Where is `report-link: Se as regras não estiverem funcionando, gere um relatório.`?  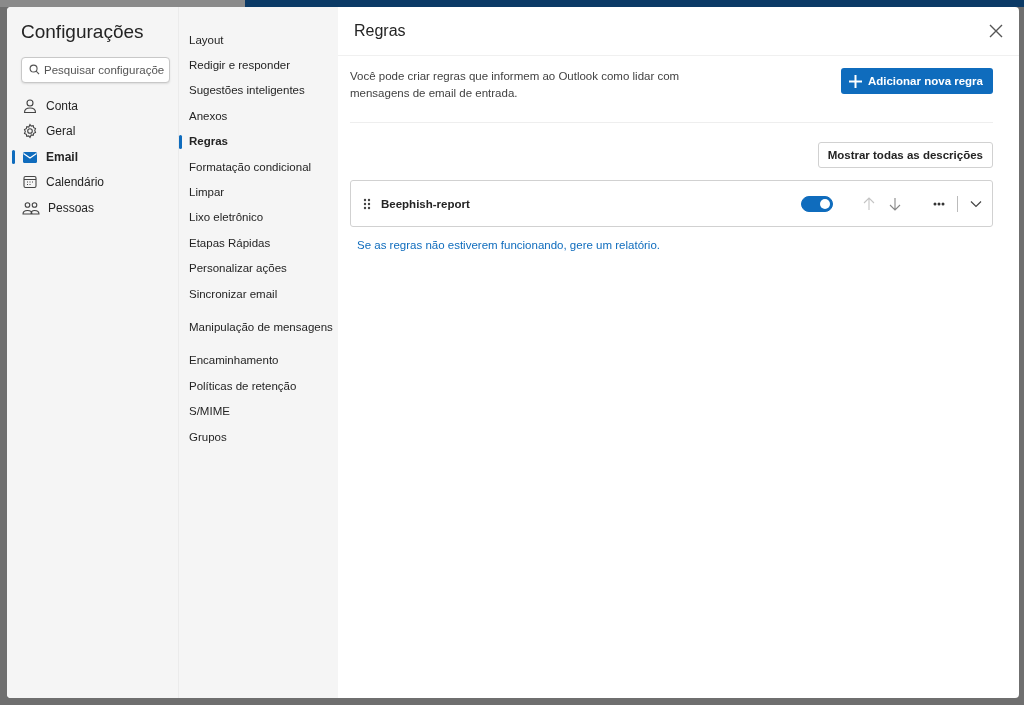
report-link: Se as regras não estiverem funcionando, gere um relatório. is located at coordinates (508, 245).